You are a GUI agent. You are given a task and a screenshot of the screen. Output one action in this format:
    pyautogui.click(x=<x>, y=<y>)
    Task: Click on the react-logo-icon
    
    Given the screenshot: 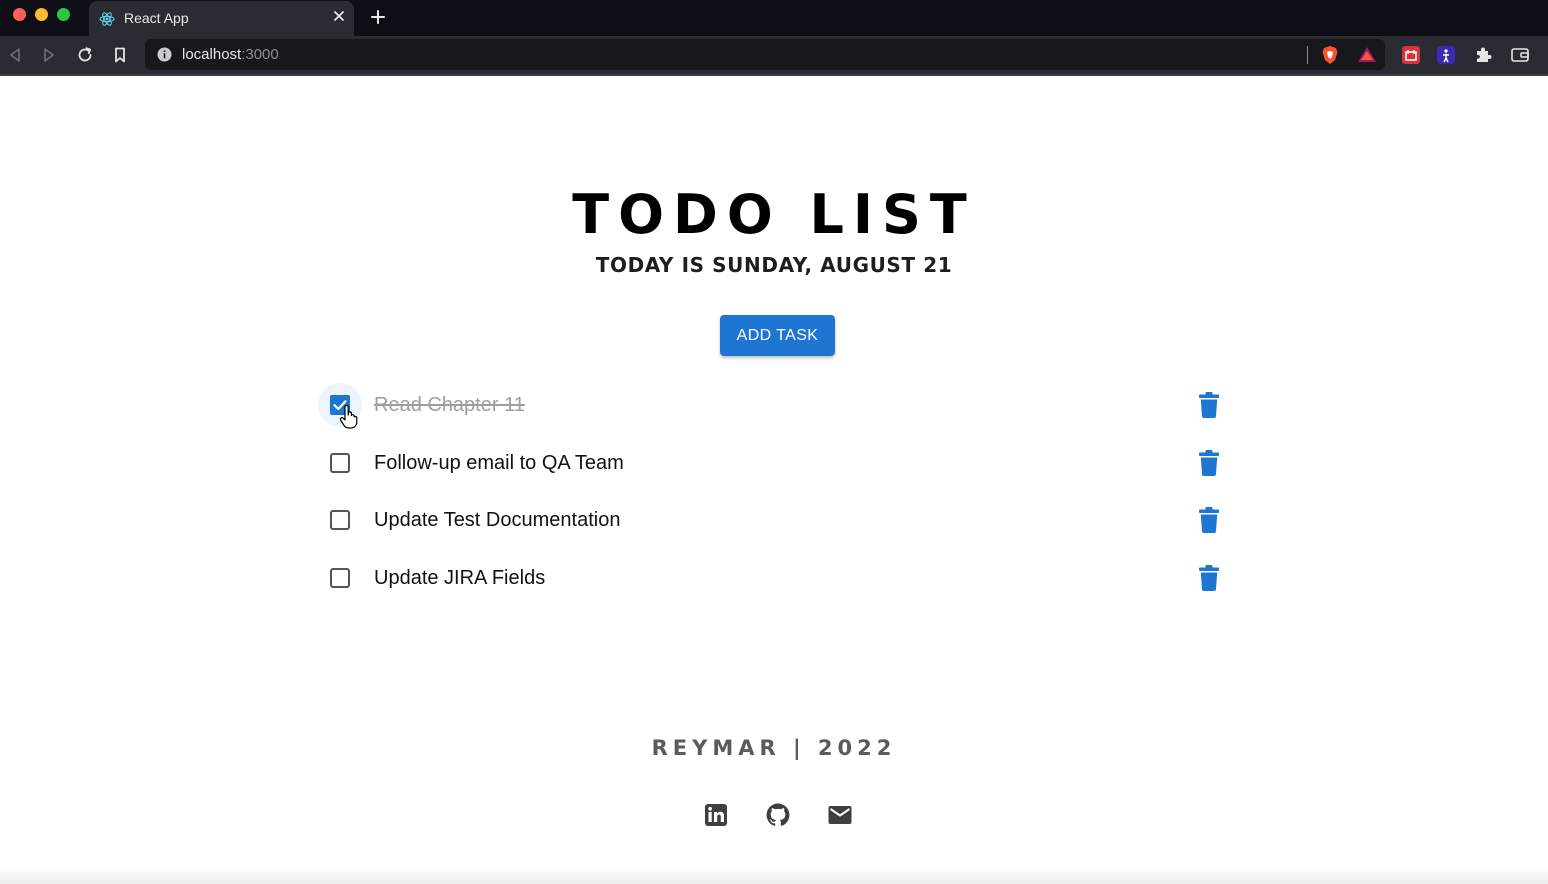 What is the action you would take?
    pyautogui.click(x=107, y=19)
    